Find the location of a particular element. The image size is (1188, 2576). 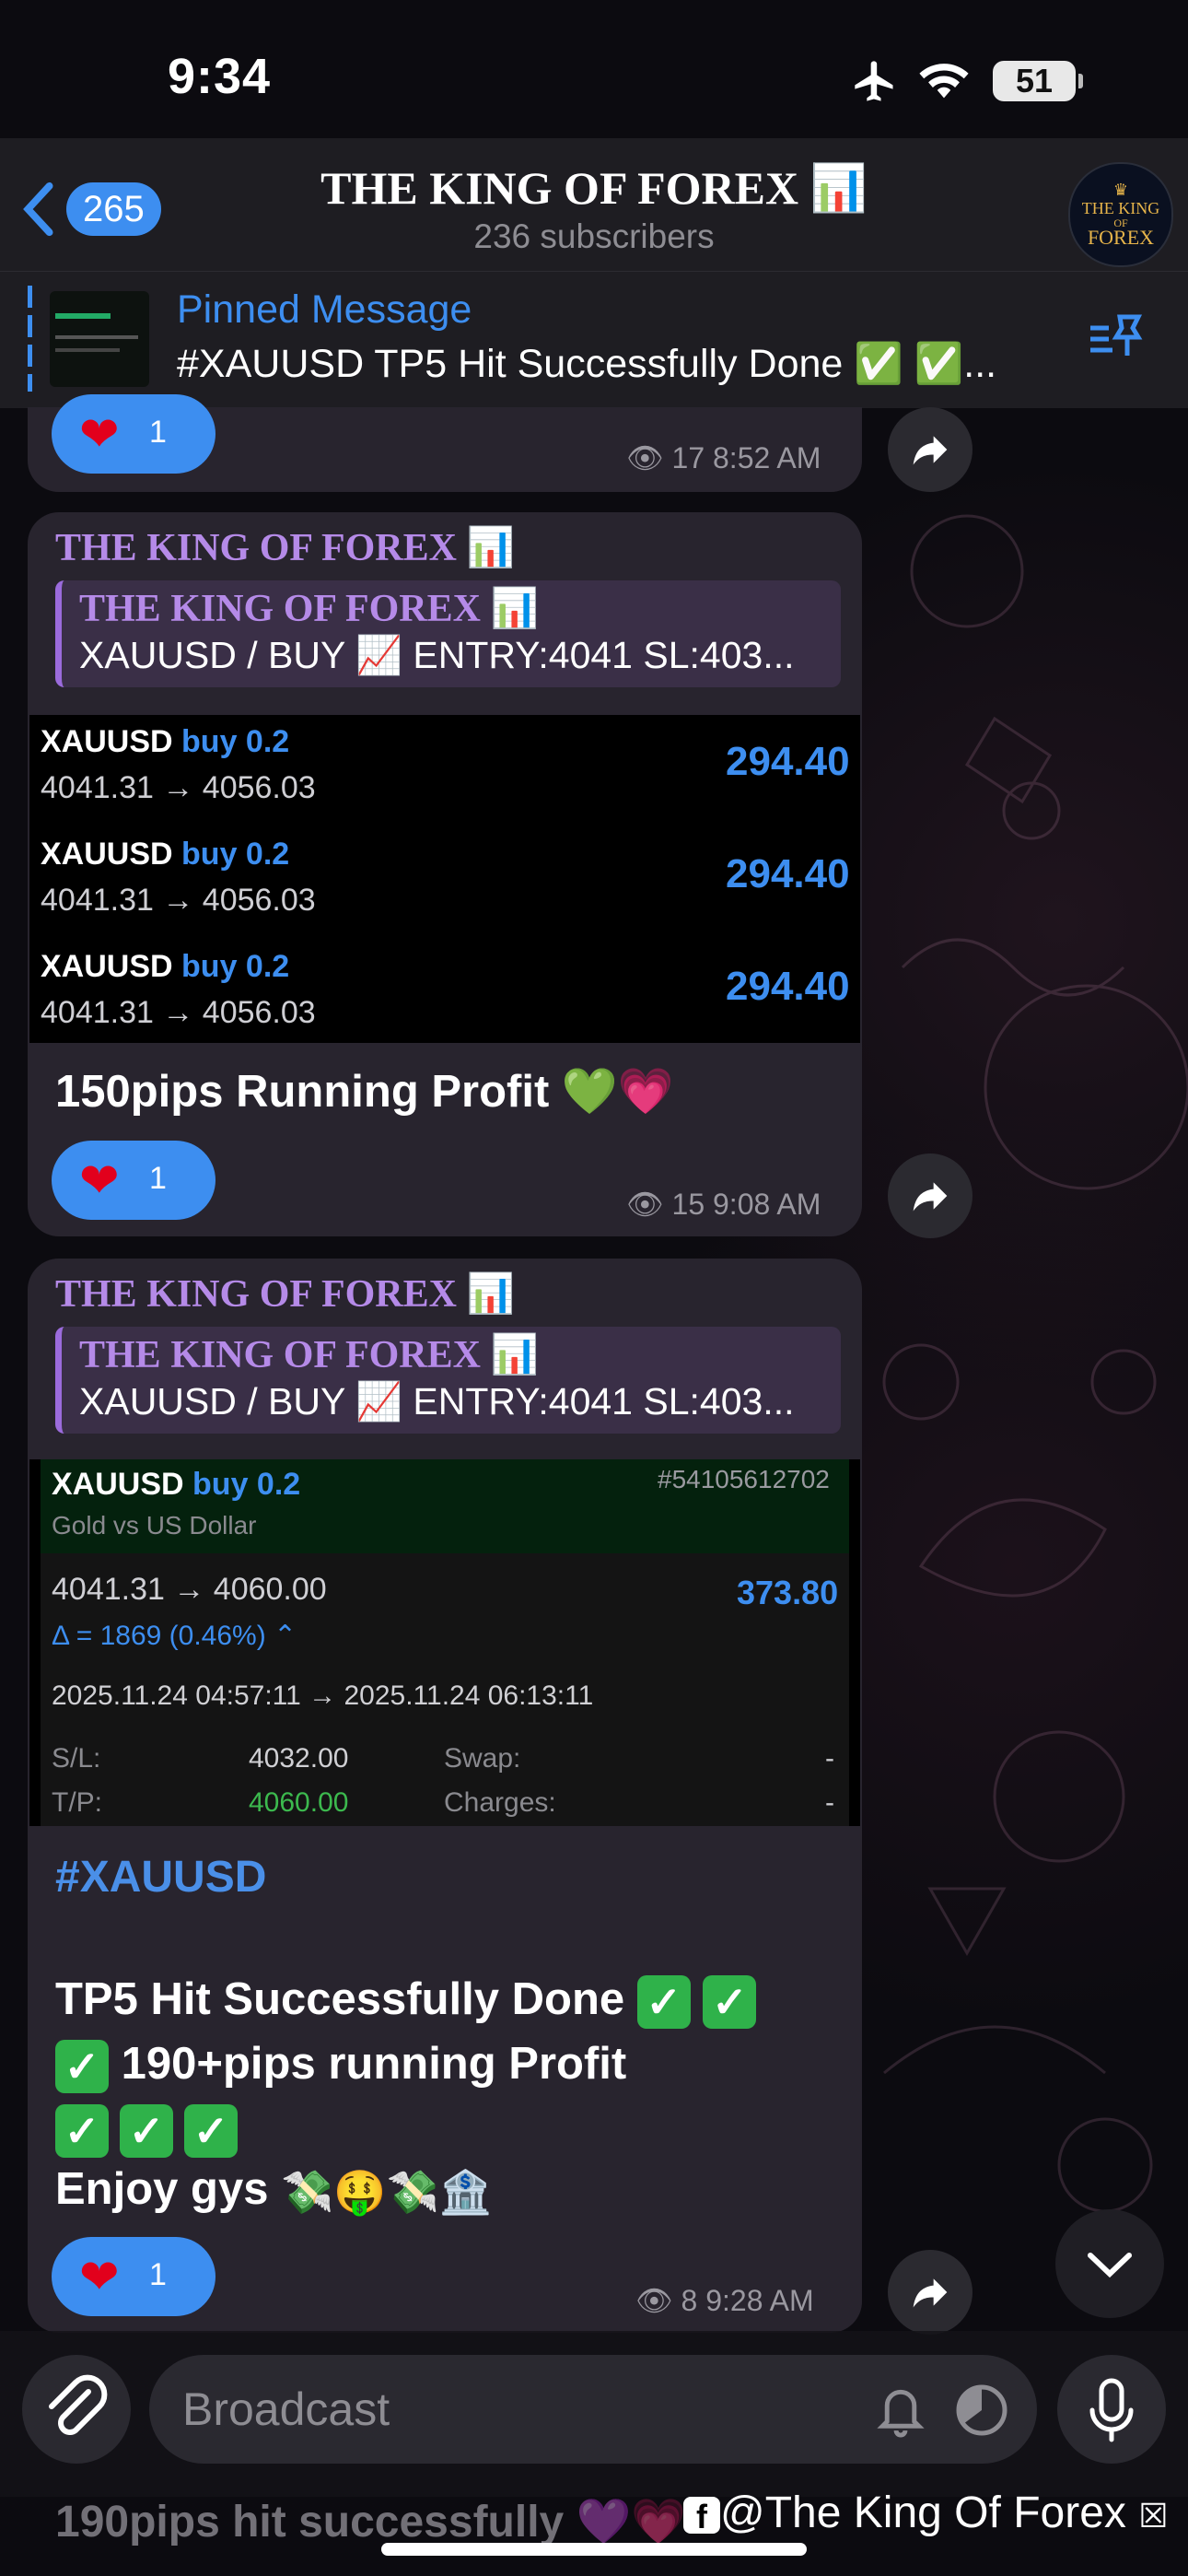

facebook-icon: f is located at coordinates (701, 2516).